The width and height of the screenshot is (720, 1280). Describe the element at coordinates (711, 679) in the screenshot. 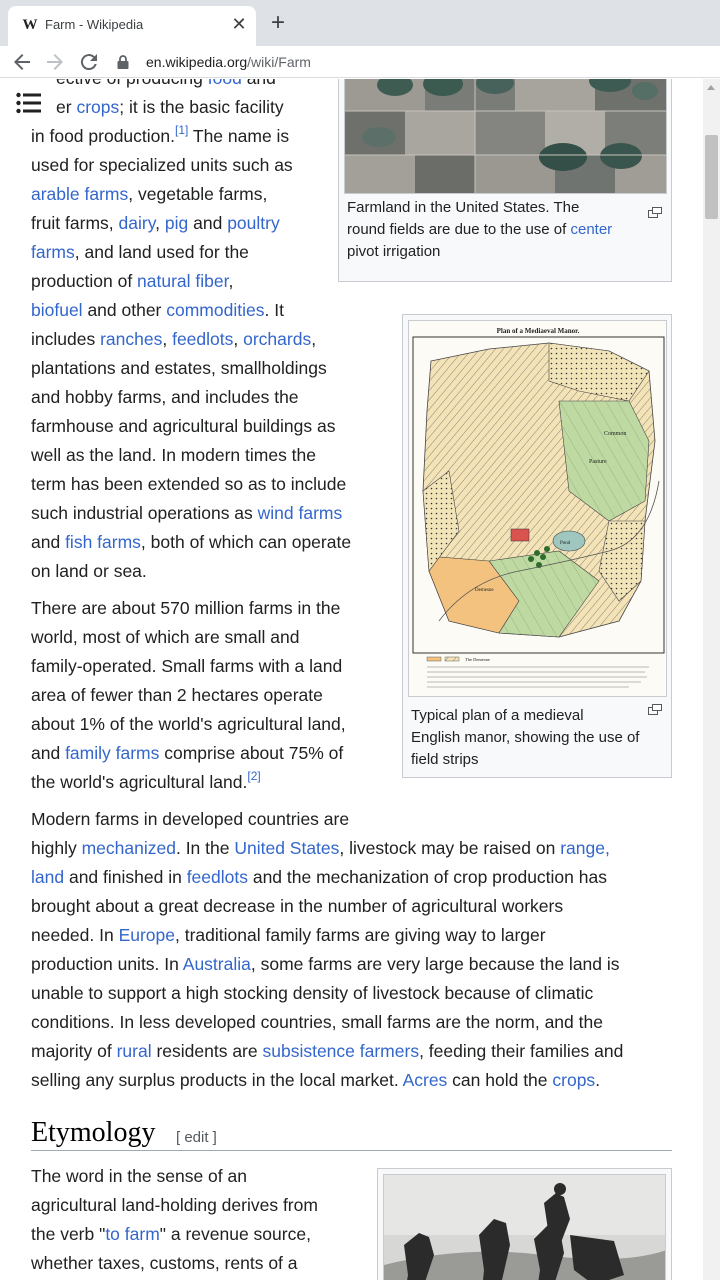

I see `page-scrollbar` at that location.